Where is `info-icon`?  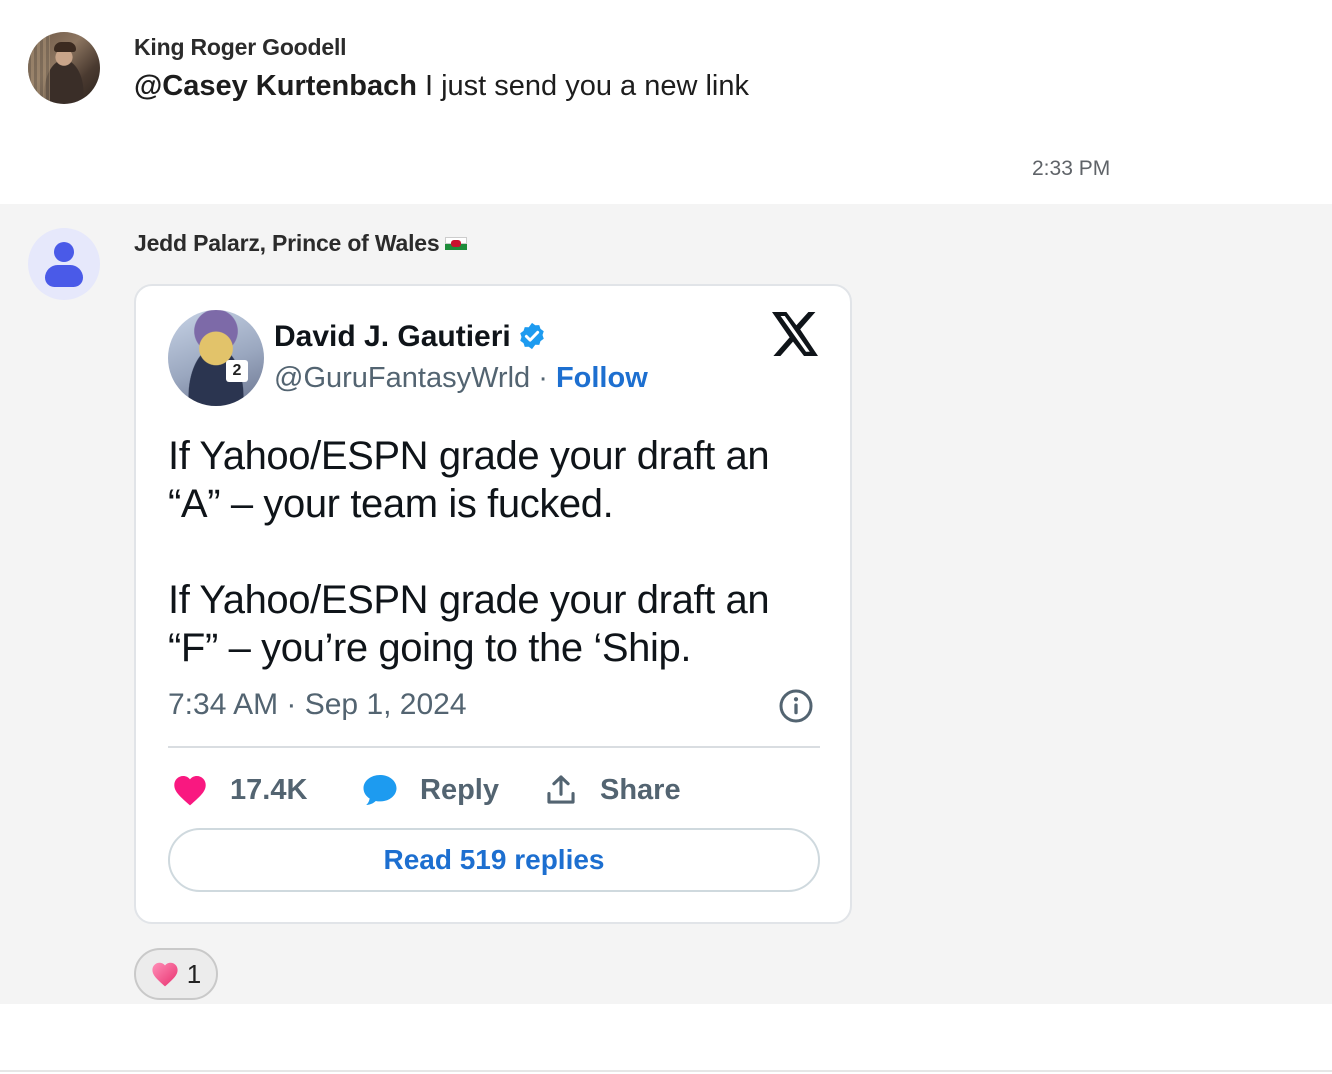 info-icon is located at coordinates (796, 706).